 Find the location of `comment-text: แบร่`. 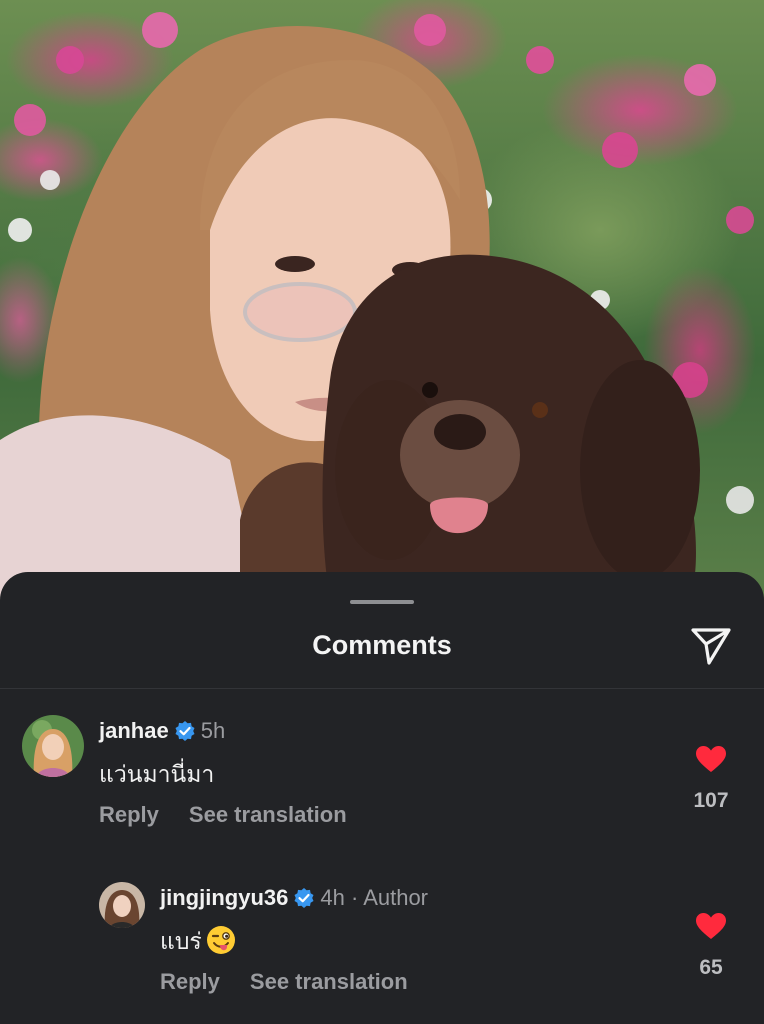

comment-text: แบร่ is located at coordinates (181, 941).